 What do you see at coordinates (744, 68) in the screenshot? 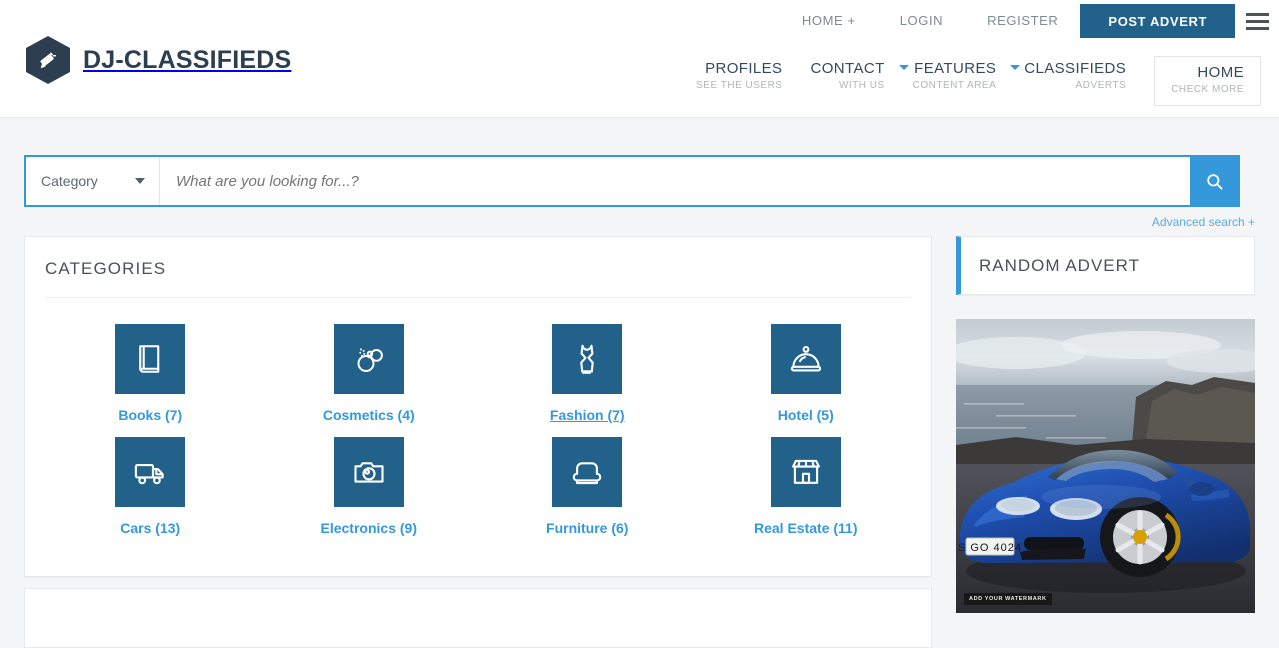
I see `nav-title: PROFILES` at bounding box center [744, 68].